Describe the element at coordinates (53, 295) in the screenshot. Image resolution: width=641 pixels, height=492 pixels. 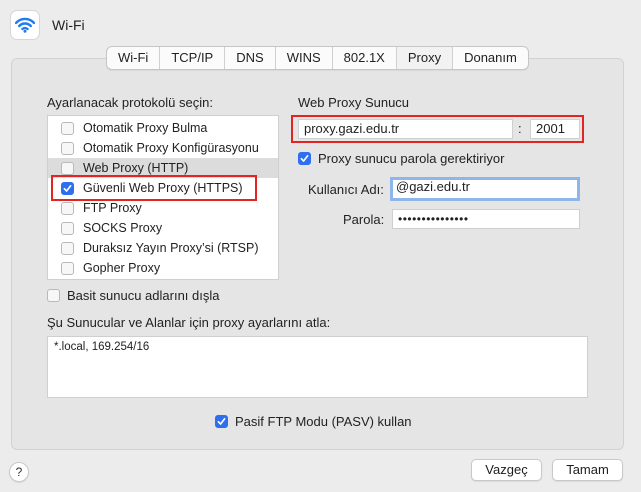
I see `exclude-simple-hostnames-checkbox` at that location.